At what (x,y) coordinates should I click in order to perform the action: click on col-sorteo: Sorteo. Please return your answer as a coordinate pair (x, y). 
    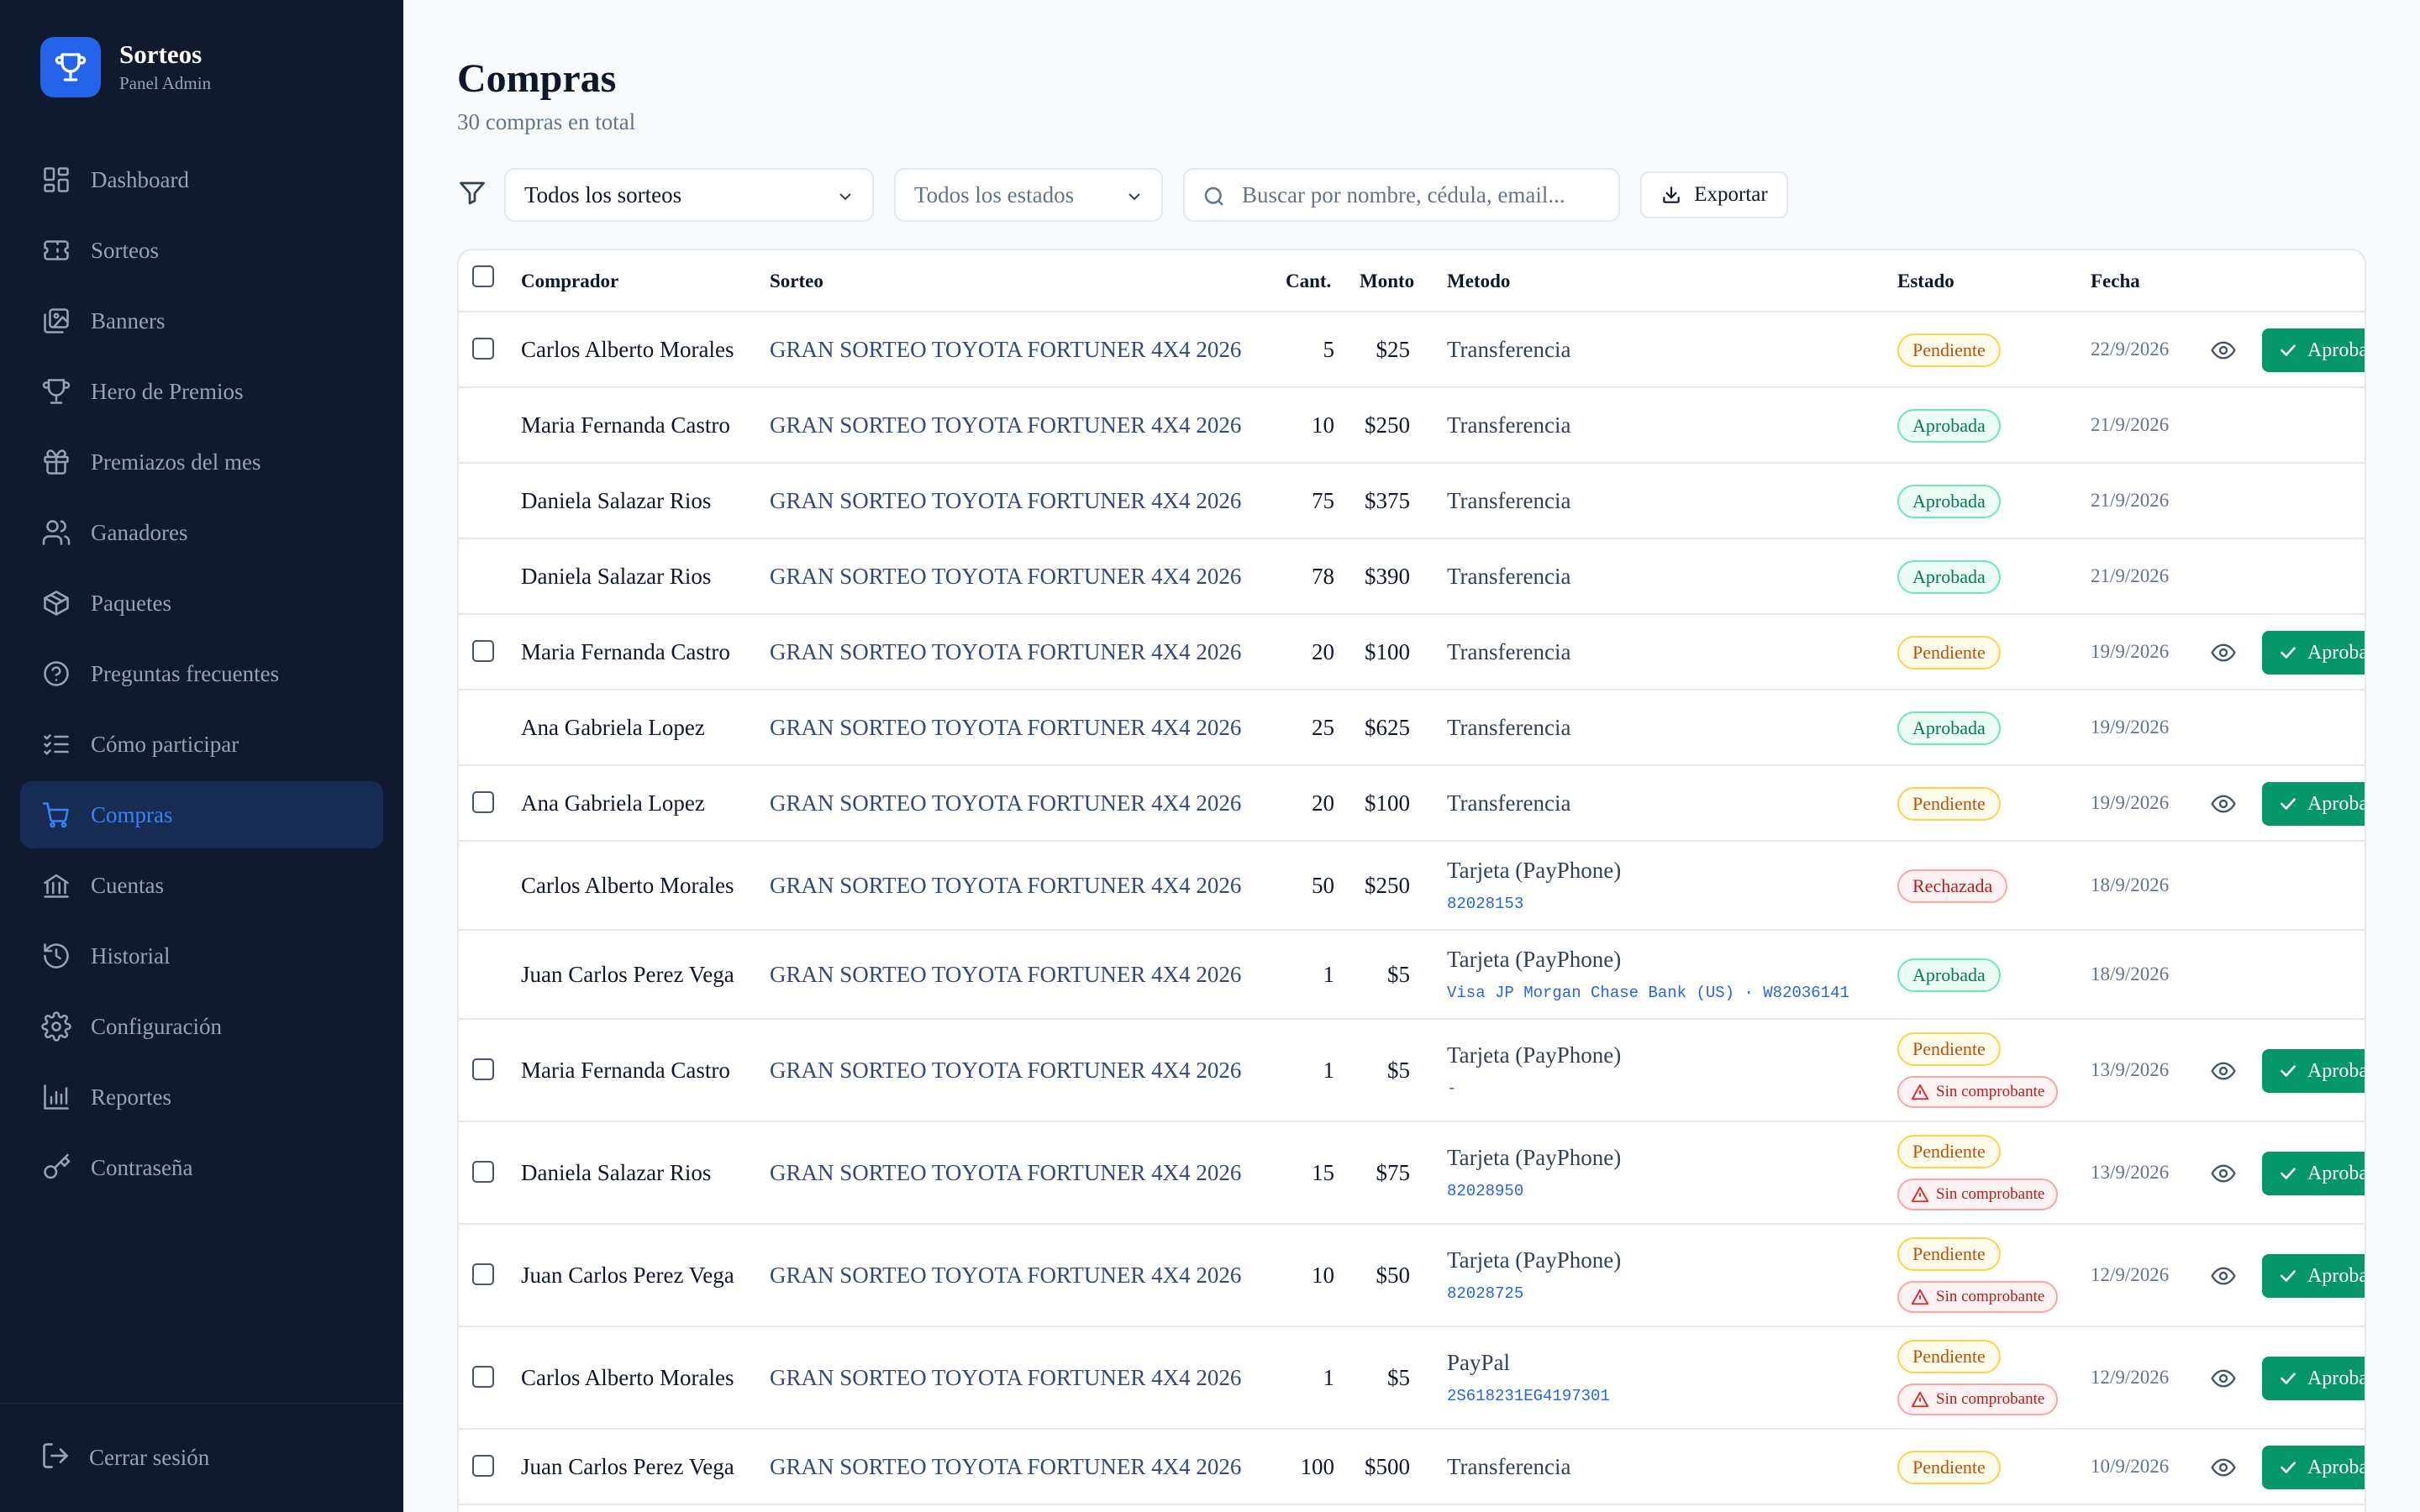
    Looking at the image, I should click on (796, 281).